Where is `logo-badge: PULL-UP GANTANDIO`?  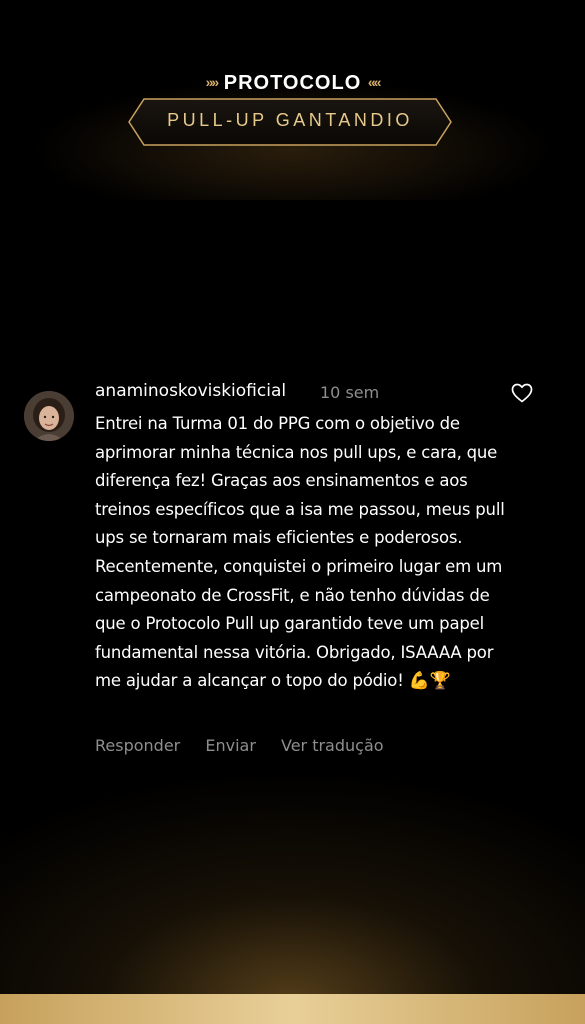
logo-badge: PULL-UP GANTANDIO is located at coordinates (290, 122).